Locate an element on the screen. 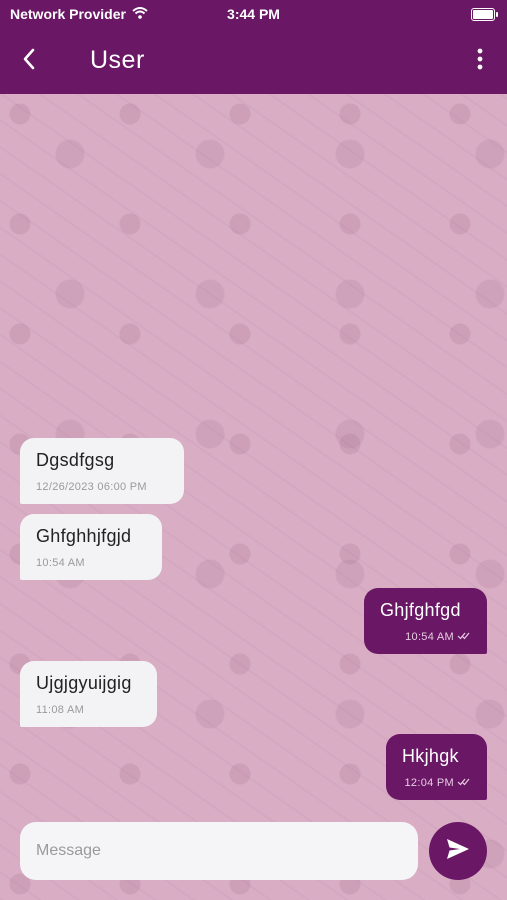 Image resolution: width=507 pixels, height=900 pixels. message-bubble: Hkjhgk 12:04 PM is located at coordinates (436, 767).